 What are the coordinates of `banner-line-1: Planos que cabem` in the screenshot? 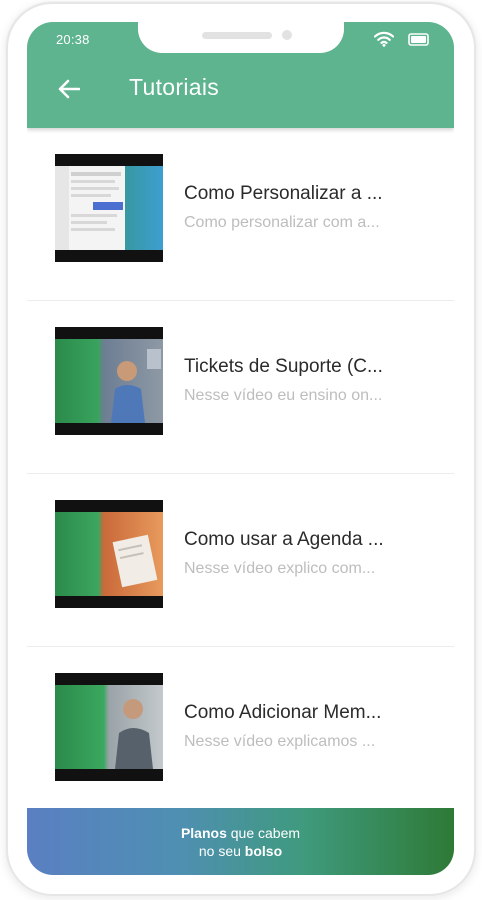 It's located at (240, 833).